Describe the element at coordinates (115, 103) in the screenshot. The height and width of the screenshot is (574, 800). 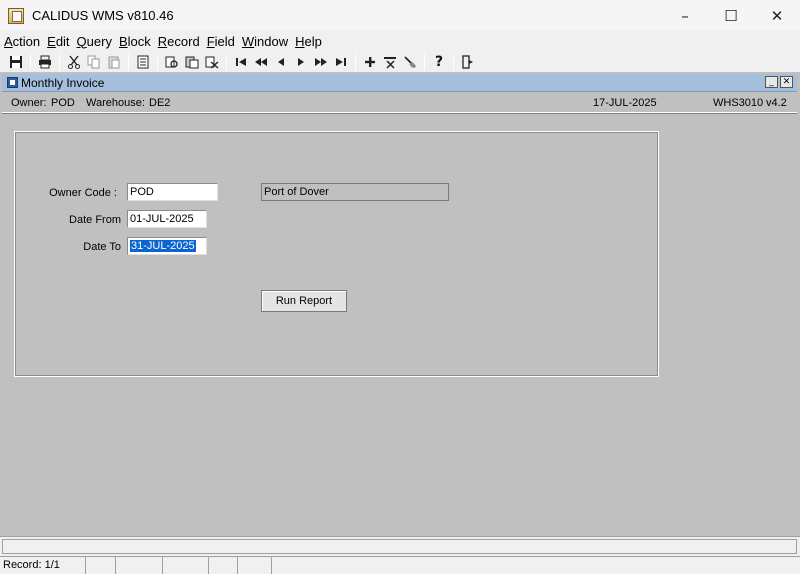
I see `warehouse-label: Warehouse:` at that location.